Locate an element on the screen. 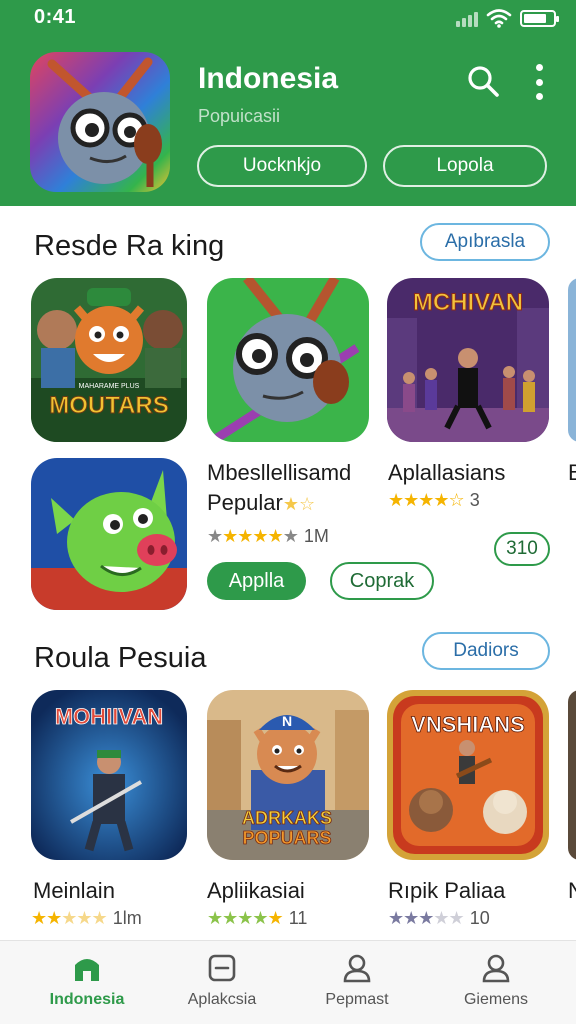 The width and height of the screenshot is (576, 1024). nav-item-pepmast: Pepmast is located at coordinates (357, 982).